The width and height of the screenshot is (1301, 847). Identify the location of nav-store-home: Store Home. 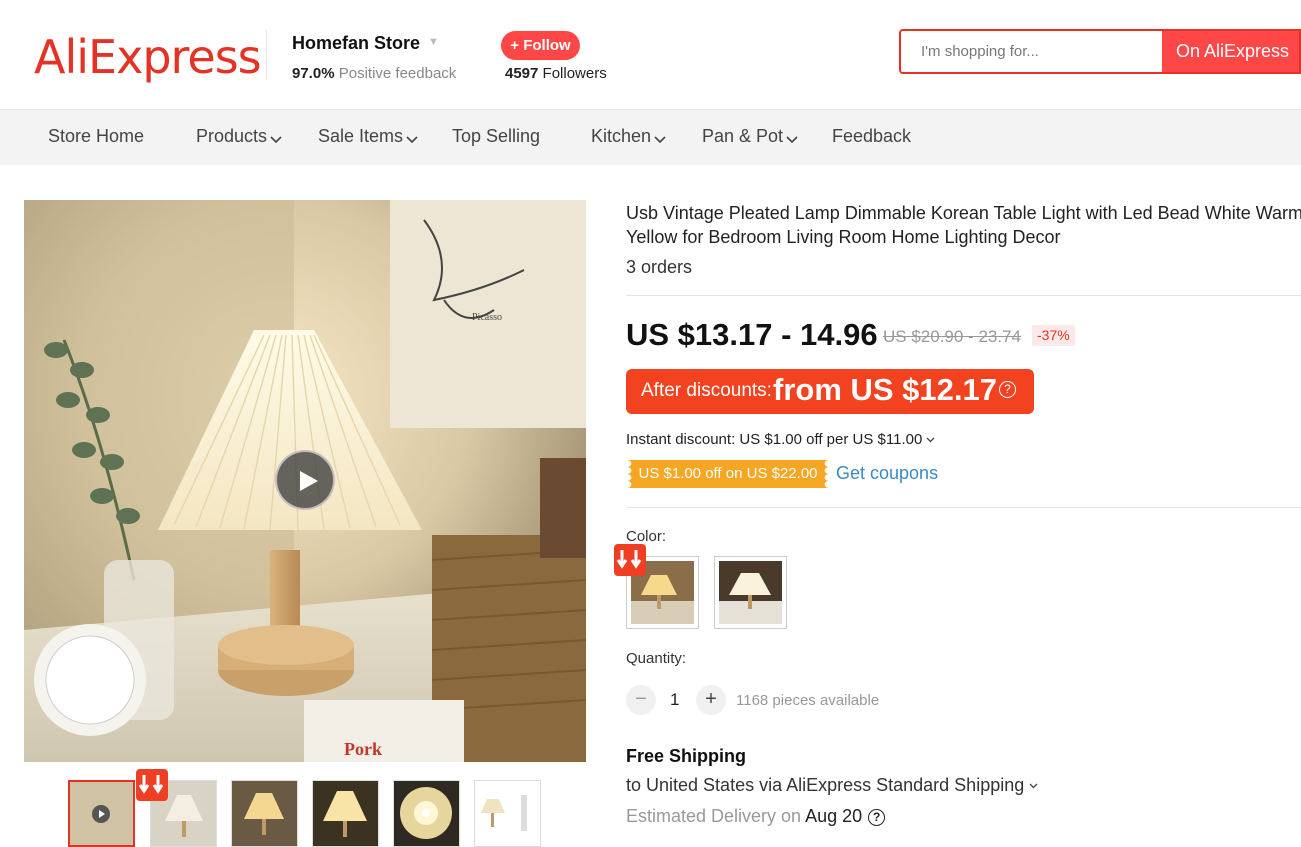
(96, 136).